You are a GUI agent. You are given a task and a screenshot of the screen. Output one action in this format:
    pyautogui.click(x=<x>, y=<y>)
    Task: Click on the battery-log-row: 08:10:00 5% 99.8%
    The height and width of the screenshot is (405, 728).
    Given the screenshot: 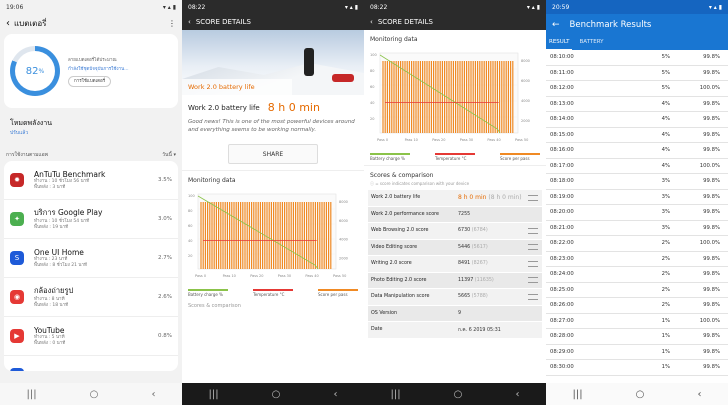 What is the action you would take?
    pyautogui.click(x=637, y=58)
    